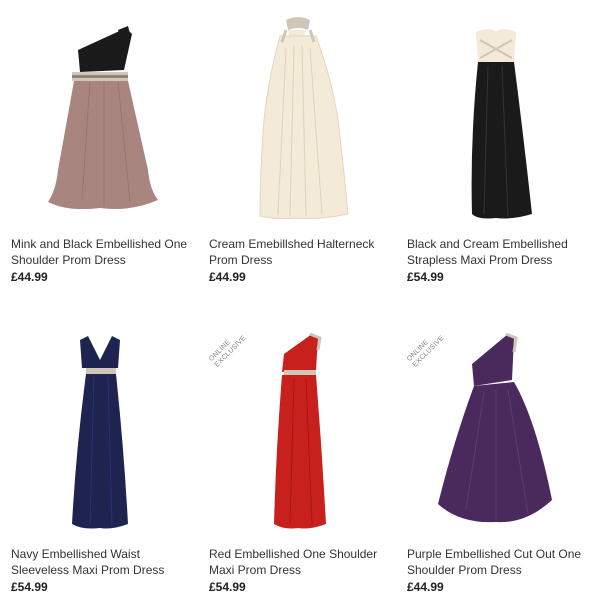 The height and width of the screenshot is (614, 598). I want to click on dress-red-maxi-image, so click(300, 430).